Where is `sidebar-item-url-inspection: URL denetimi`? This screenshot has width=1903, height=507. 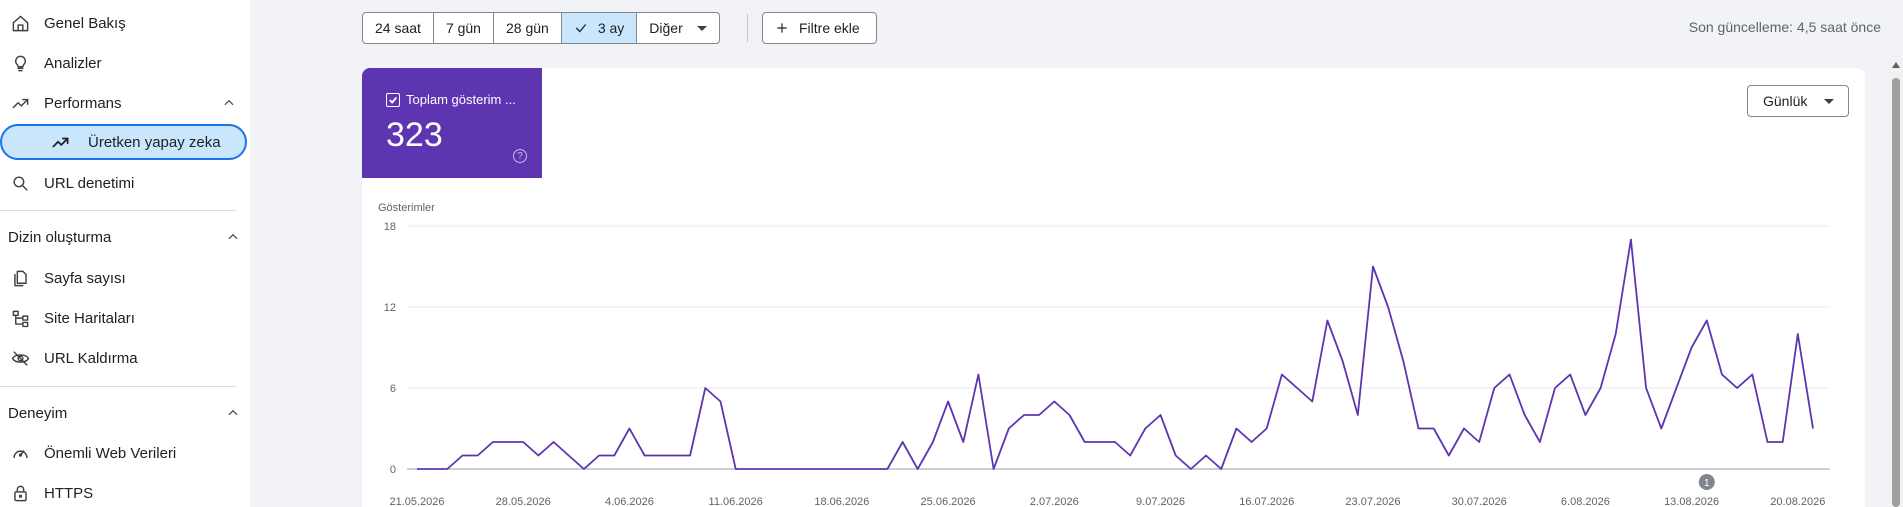 sidebar-item-url-inspection: URL denetimi is located at coordinates (67, 183).